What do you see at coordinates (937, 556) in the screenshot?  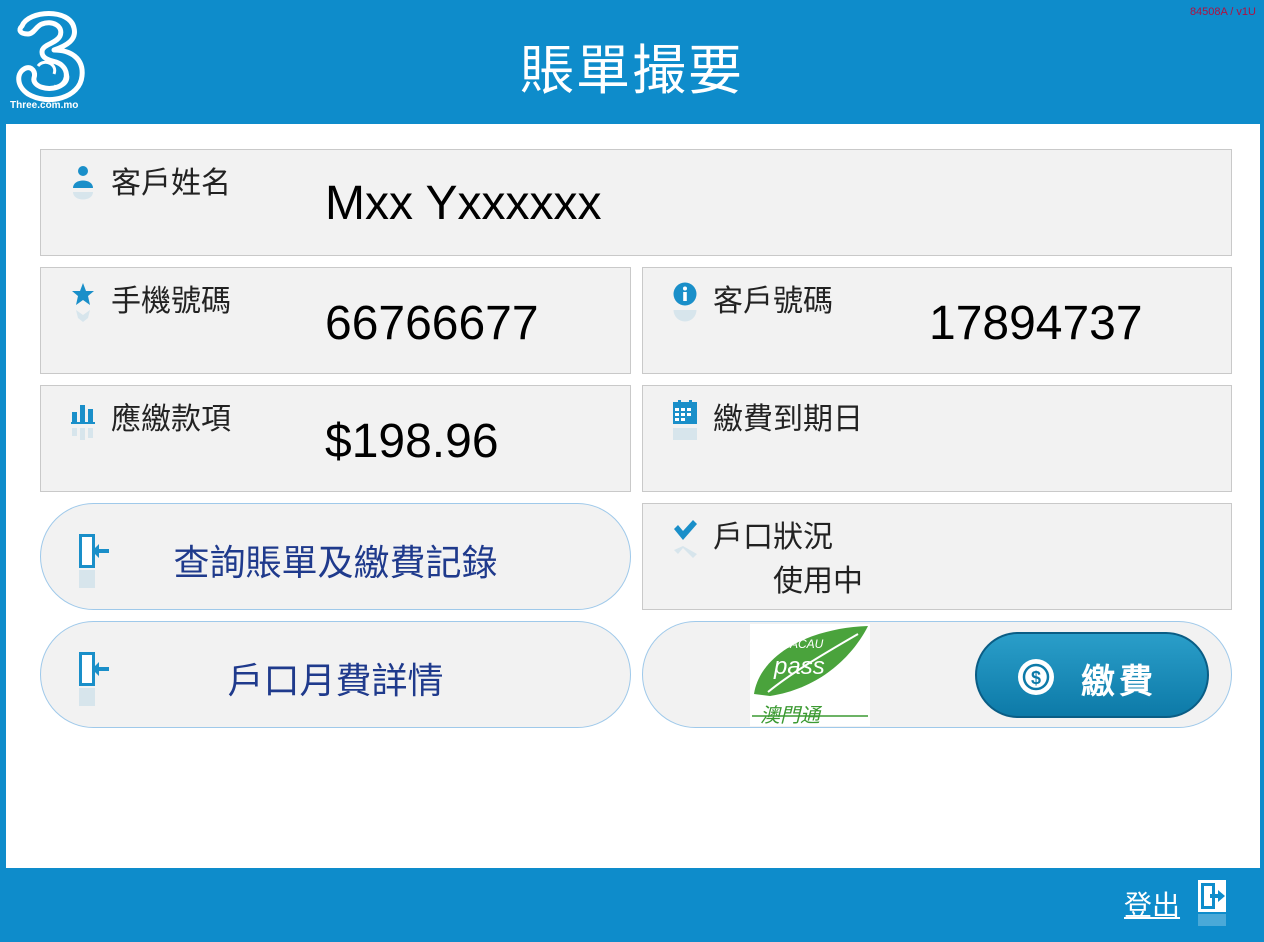 I see `account-status-panel: 戶口狀況 使用中` at bounding box center [937, 556].